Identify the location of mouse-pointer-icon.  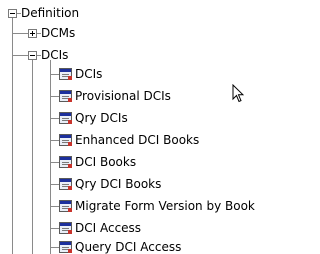
(238, 93).